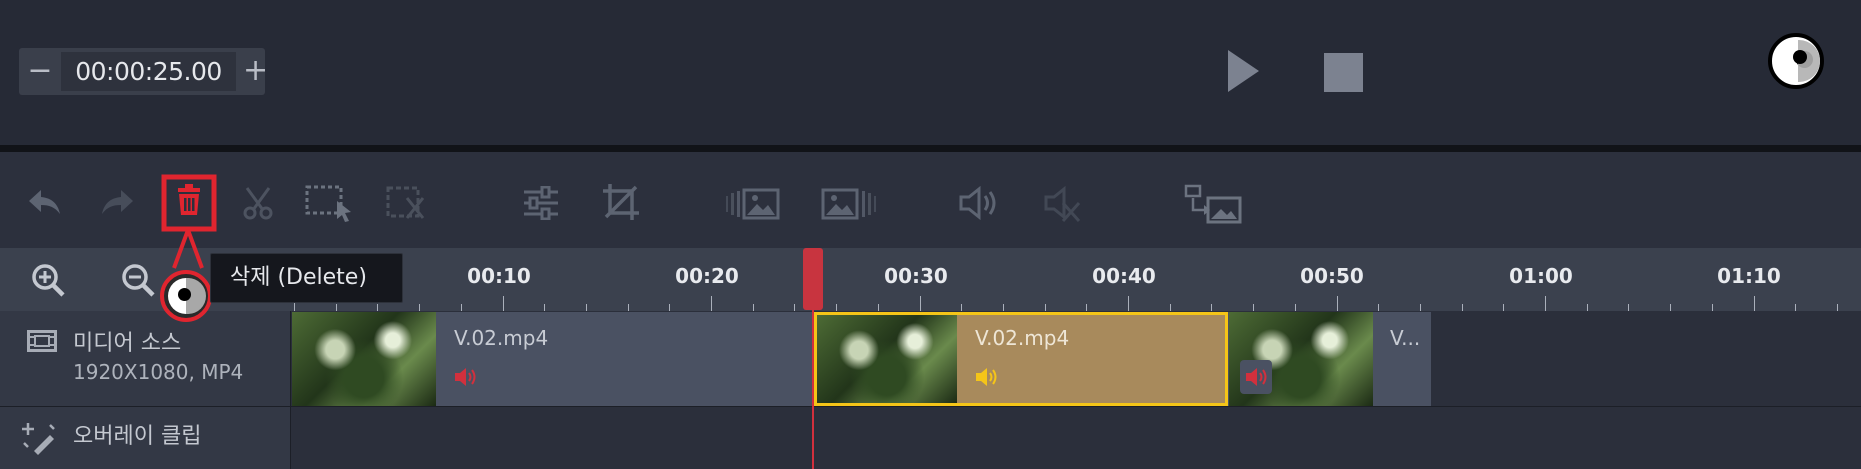 This screenshot has height=469, width=1861. I want to click on undo-icon, so click(45, 202).